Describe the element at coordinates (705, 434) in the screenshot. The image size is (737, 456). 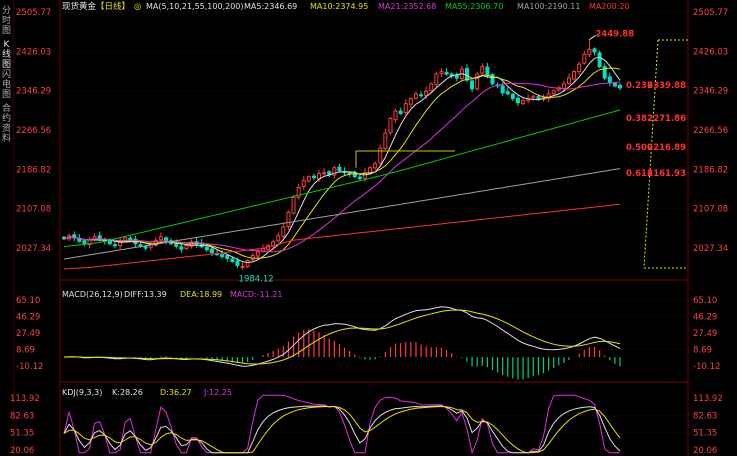
I see `kdj-y-tick-right: 51.35` at that location.